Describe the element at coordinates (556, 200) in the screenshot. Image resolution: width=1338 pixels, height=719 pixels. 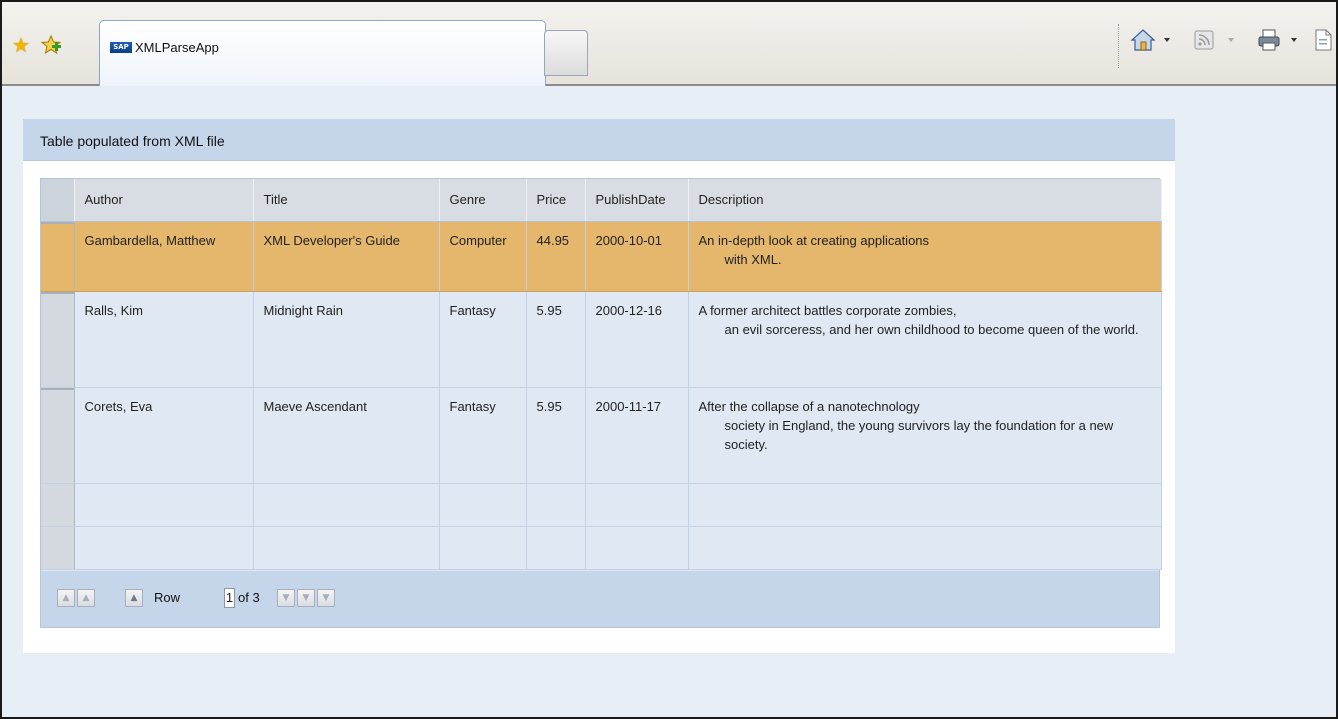
I see `column-header-price: Price` at that location.